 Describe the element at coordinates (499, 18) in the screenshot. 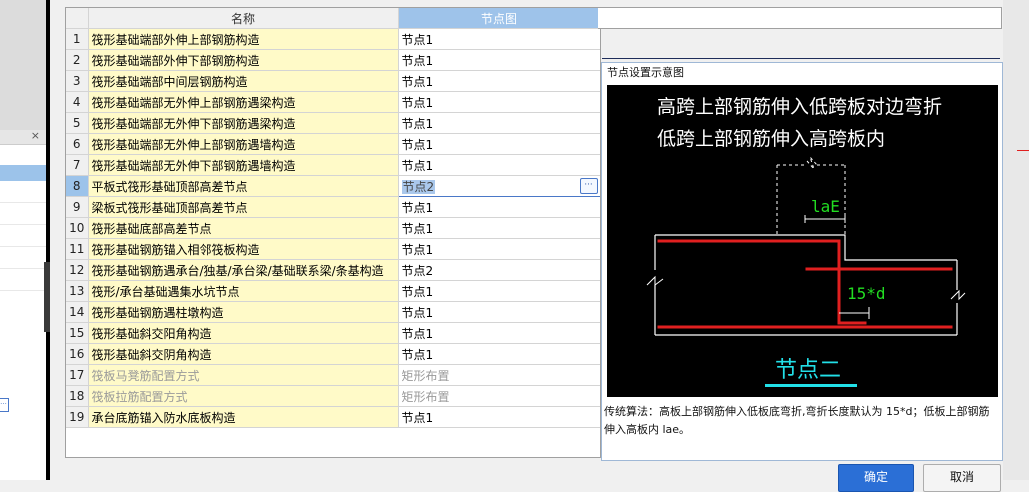

I see `column-header-node: 节点图` at that location.